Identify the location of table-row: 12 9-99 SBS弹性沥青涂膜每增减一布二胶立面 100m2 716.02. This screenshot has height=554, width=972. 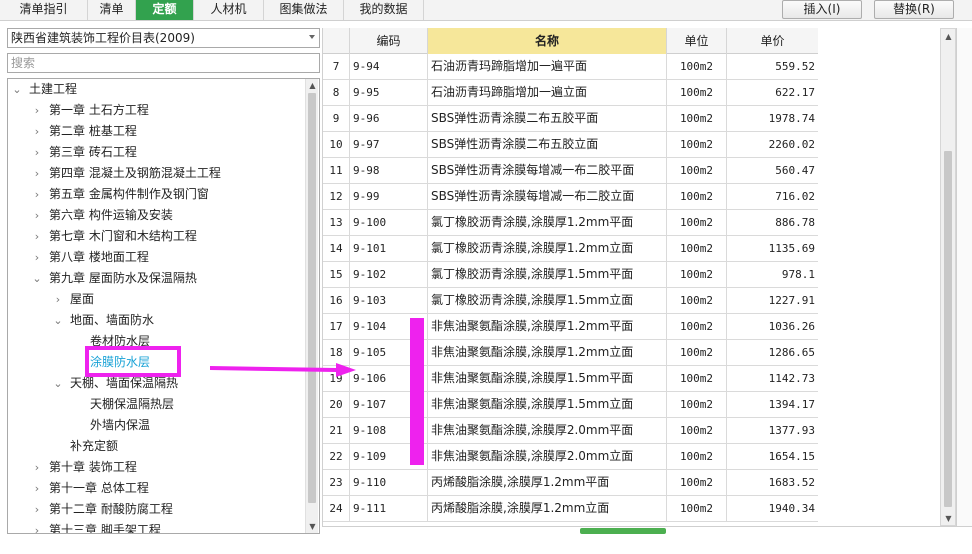
(570, 197).